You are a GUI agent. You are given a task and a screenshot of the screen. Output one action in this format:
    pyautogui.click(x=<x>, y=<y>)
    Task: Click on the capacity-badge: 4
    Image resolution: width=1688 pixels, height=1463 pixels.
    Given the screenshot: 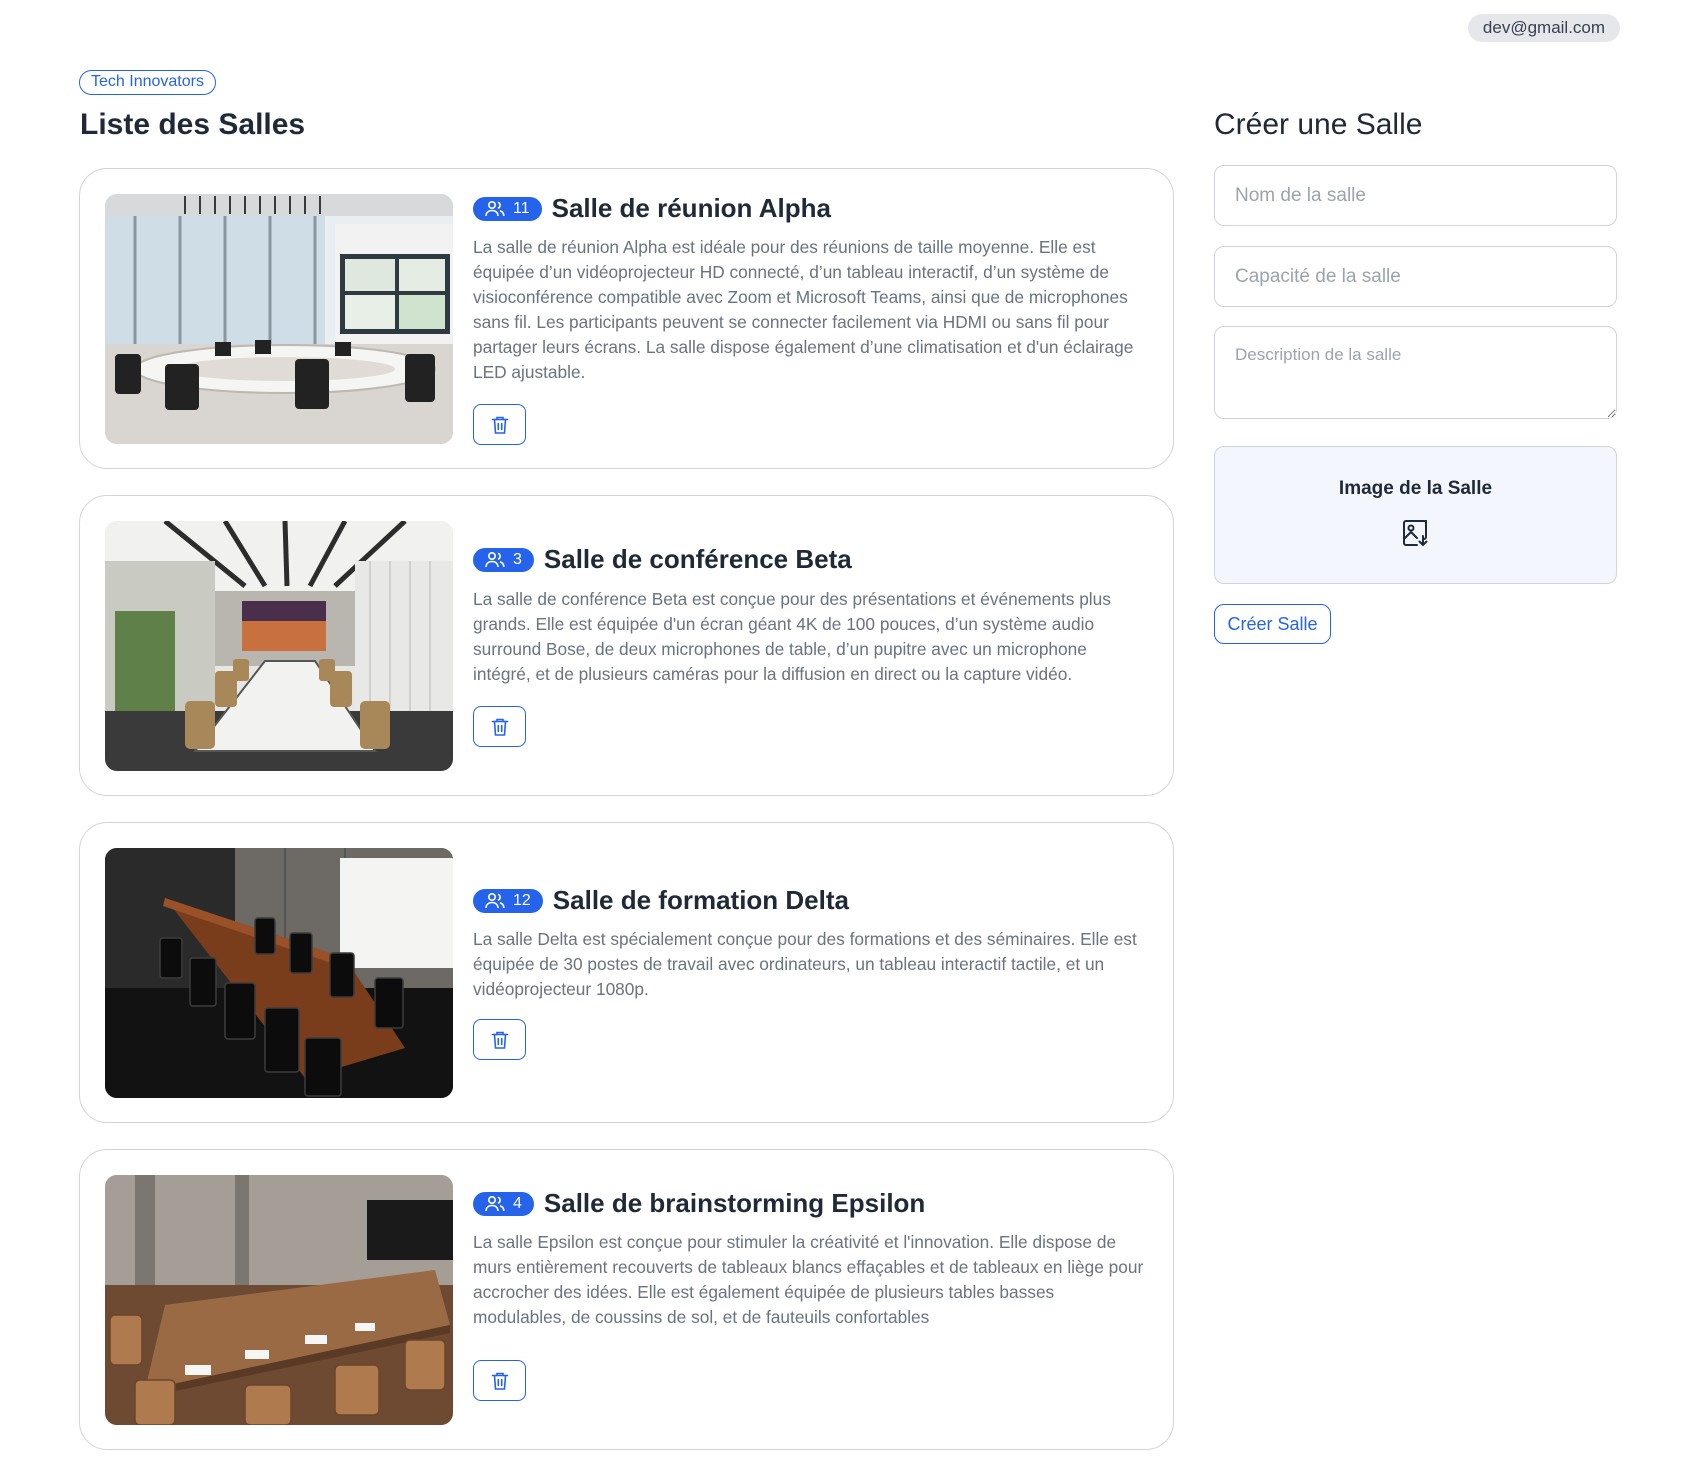 What is the action you would take?
    pyautogui.click(x=503, y=1203)
    